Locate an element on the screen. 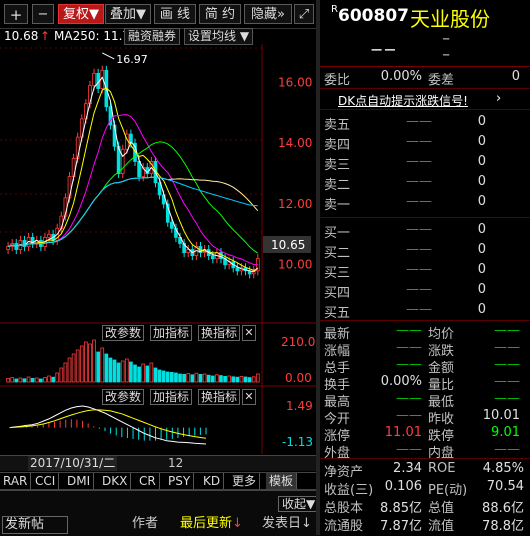 The width and height of the screenshot is (530, 536). collapse-button: 收起▼ is located at coordinates (299, 504).